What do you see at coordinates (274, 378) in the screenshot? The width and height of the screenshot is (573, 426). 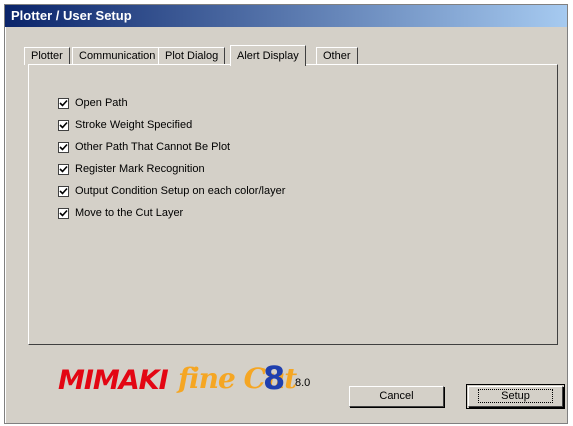 I see `finecut-logo-number: 8` at bounding box center [274, 378].